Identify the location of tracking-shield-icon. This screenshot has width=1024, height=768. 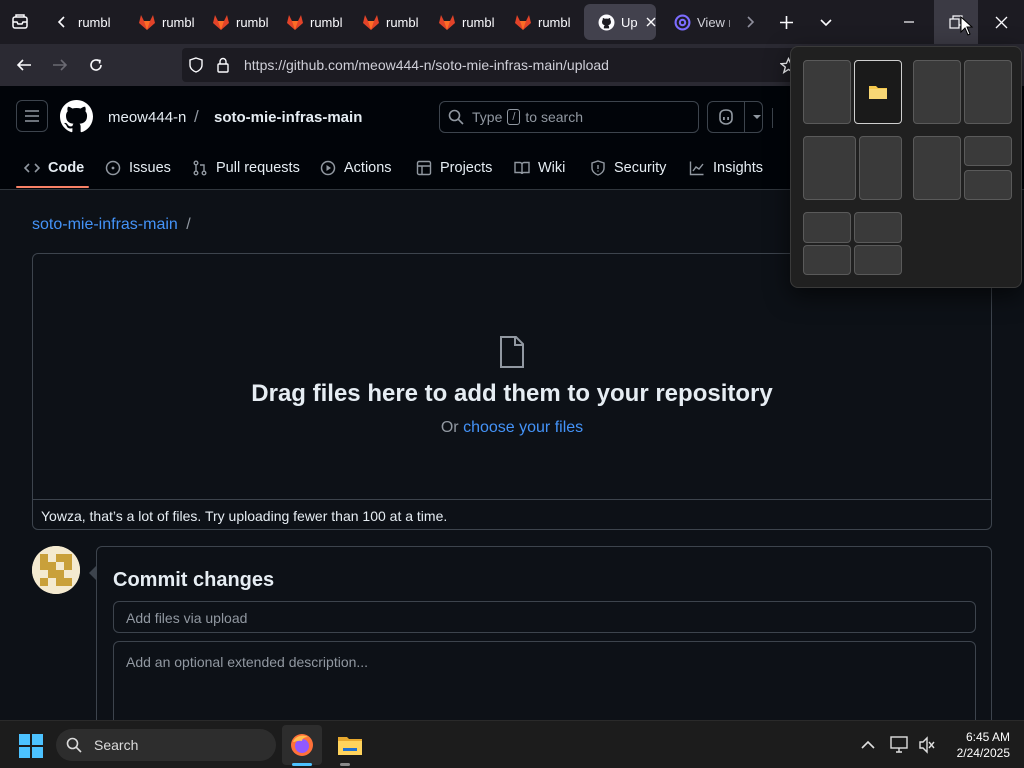
(196, 65).